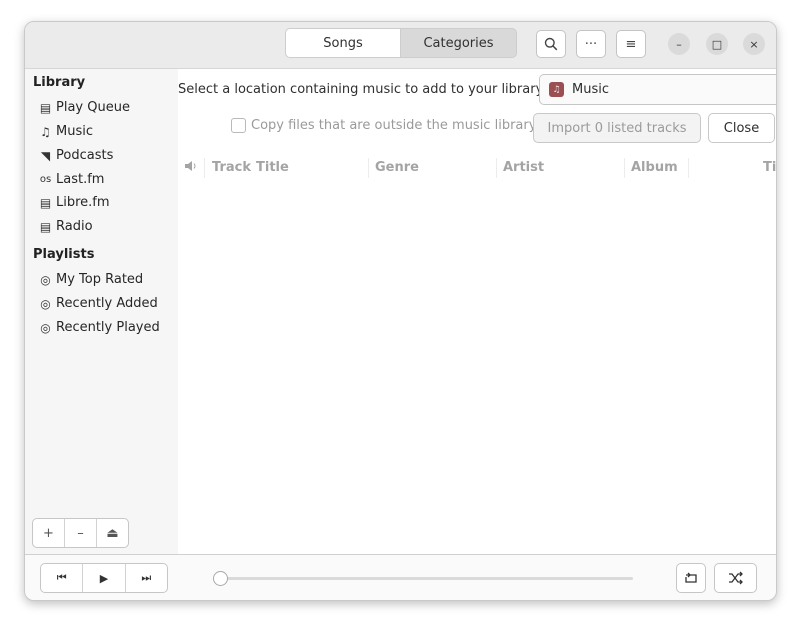 This screenshot has width=800, height=626. What do you see at coordinates (231, 167) in the screenshot?
I see `column-track: Track` at bounding box center [231, 167].